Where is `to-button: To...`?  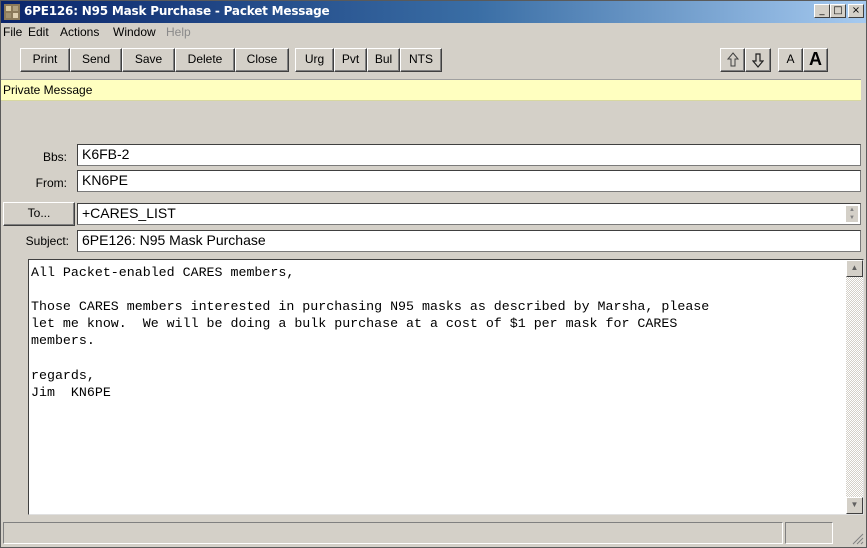 to-button: To... is located at coordinates (39, 214).